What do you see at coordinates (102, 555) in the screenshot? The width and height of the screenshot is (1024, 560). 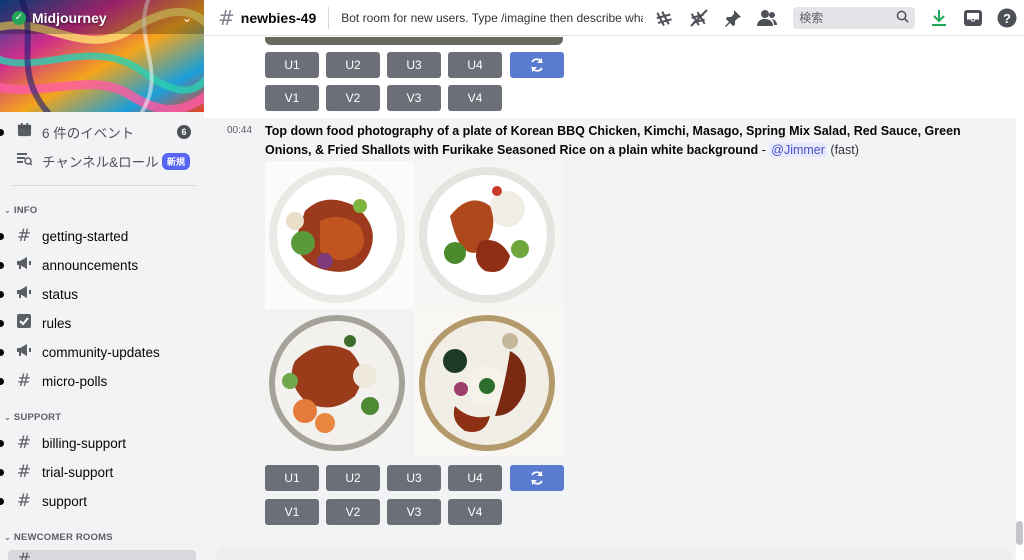 I see `sidebar-item-newbies-selected: #` at bounding box center [102, 555].